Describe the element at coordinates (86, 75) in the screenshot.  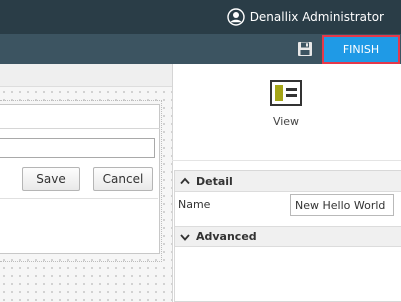
I see `canvas-header-strip` at that location.